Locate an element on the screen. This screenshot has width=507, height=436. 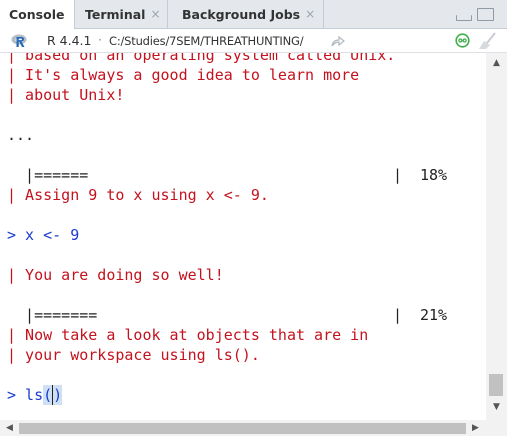
tab-background-jobs: Background Jobs × is located at coordinates (248, 14).